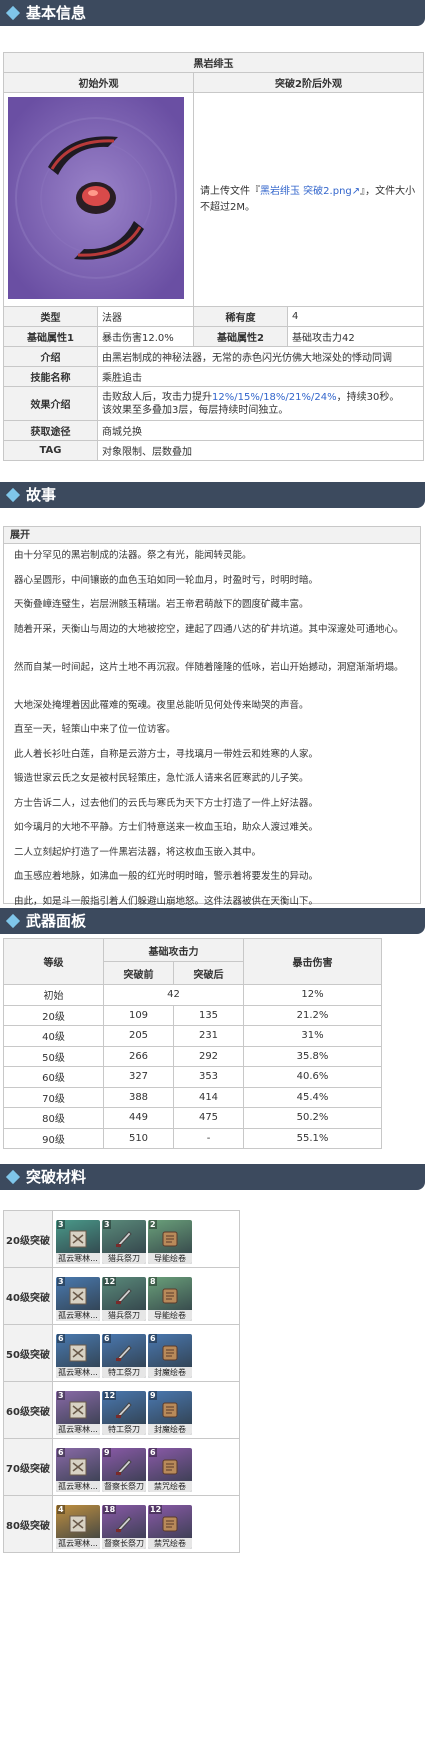 The image size is (429, 1743). I want to click on after-cell: 231, so click(208, 1036).